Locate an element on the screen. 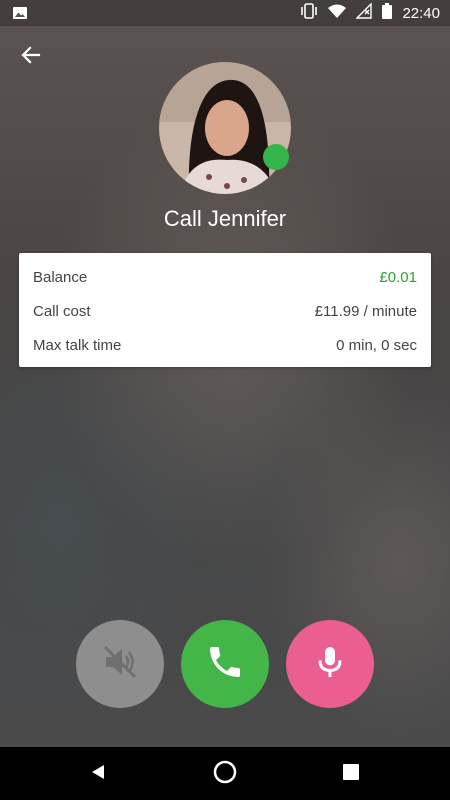 The image size is (450, 800). nav-home-button is located at coordinates (225, 774).